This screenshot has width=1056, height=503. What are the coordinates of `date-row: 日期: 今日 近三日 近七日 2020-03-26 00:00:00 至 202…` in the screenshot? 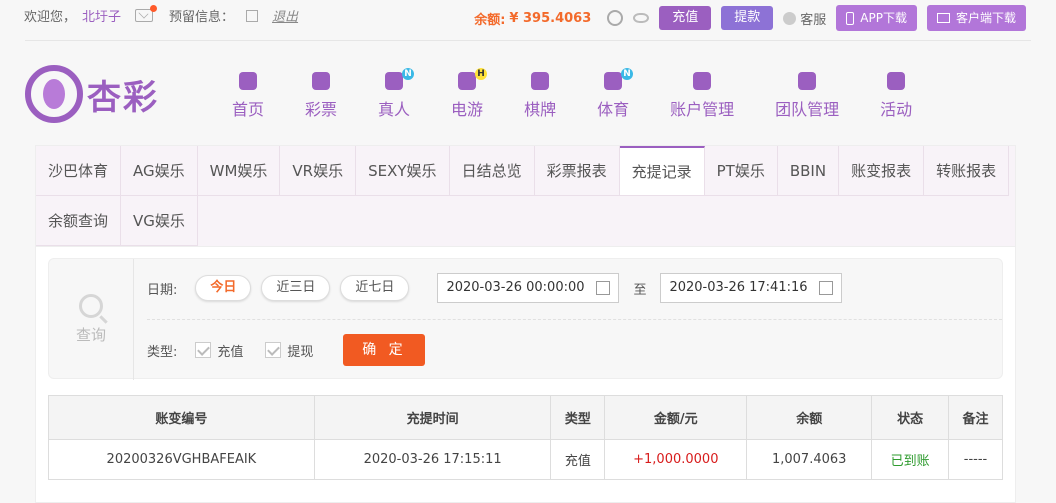 It's located at (495, 288).